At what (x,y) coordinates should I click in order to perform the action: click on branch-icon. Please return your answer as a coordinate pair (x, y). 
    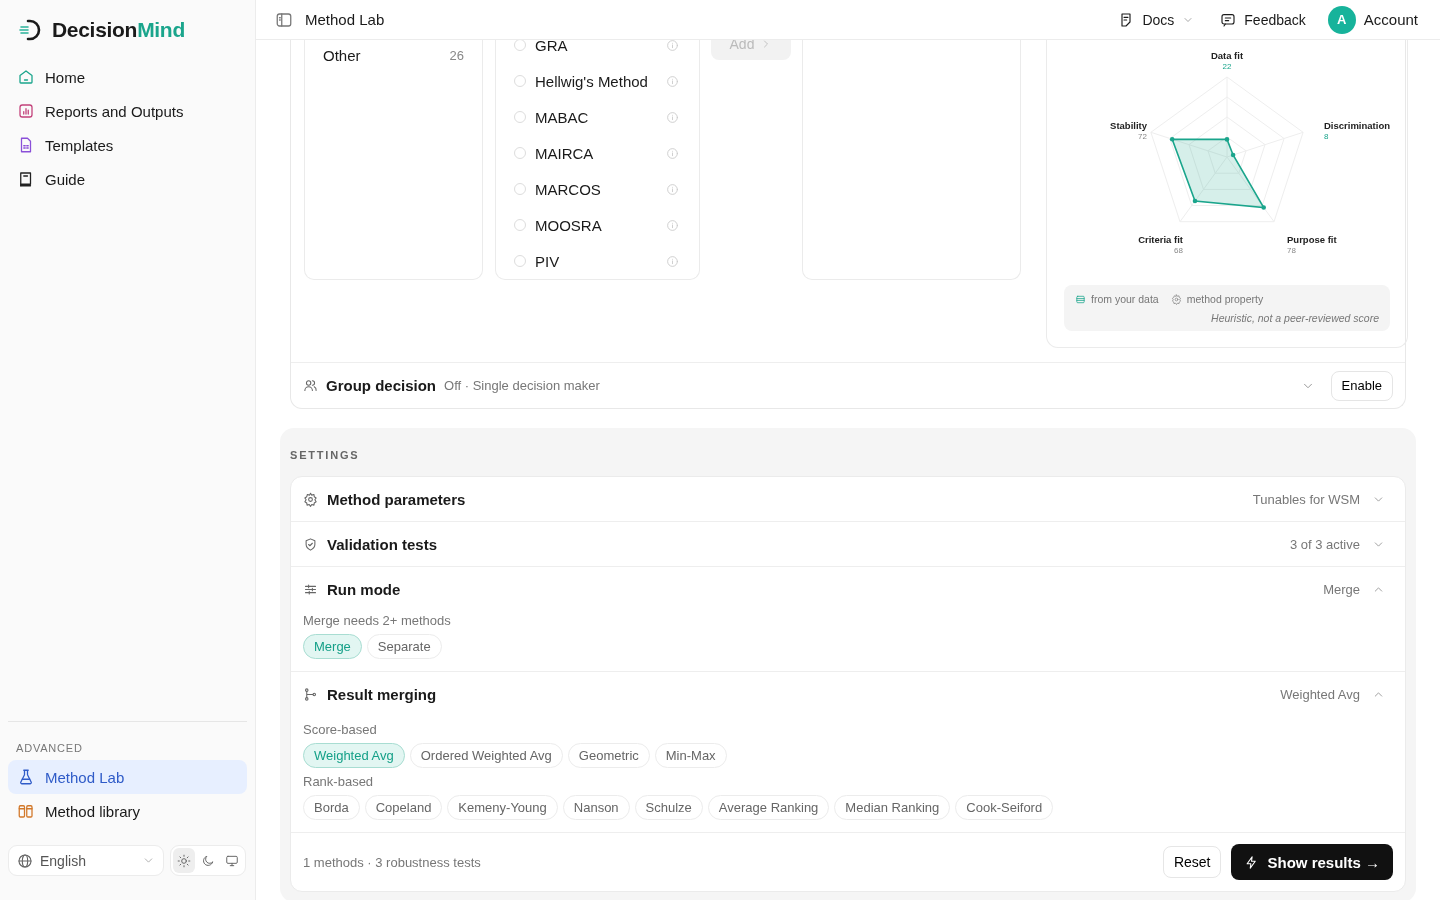
    Looking at the image, I should click on (310, 694).